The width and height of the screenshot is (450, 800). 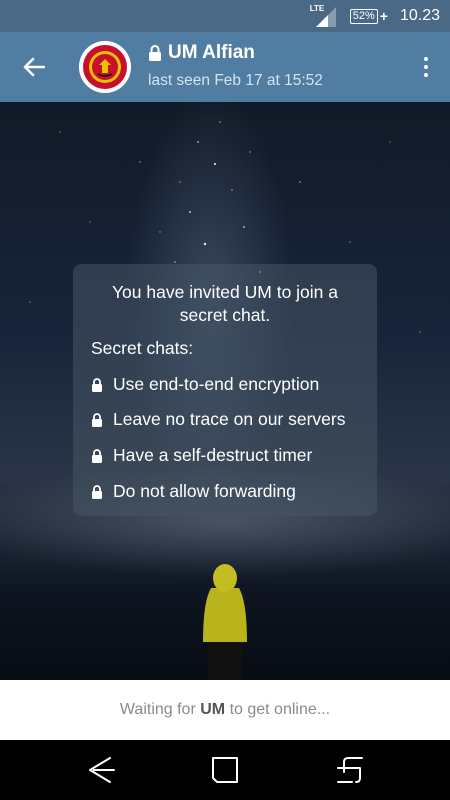 What do you see at coordinates (160, 709) in the screenshot?
I see `waiting-prefix: Waiting for` at bounding box center [160, 709].